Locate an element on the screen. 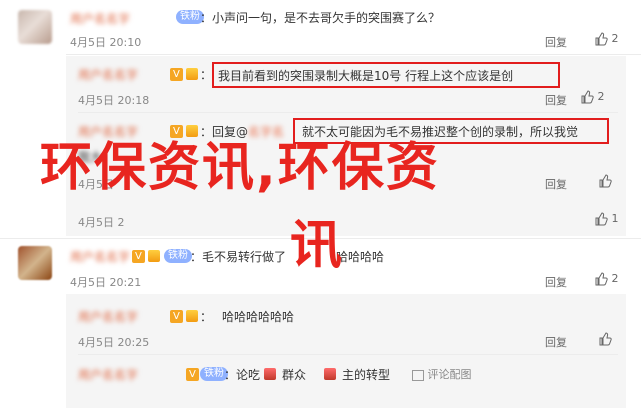  like-button: 1 is located at coordinates (606, 219).